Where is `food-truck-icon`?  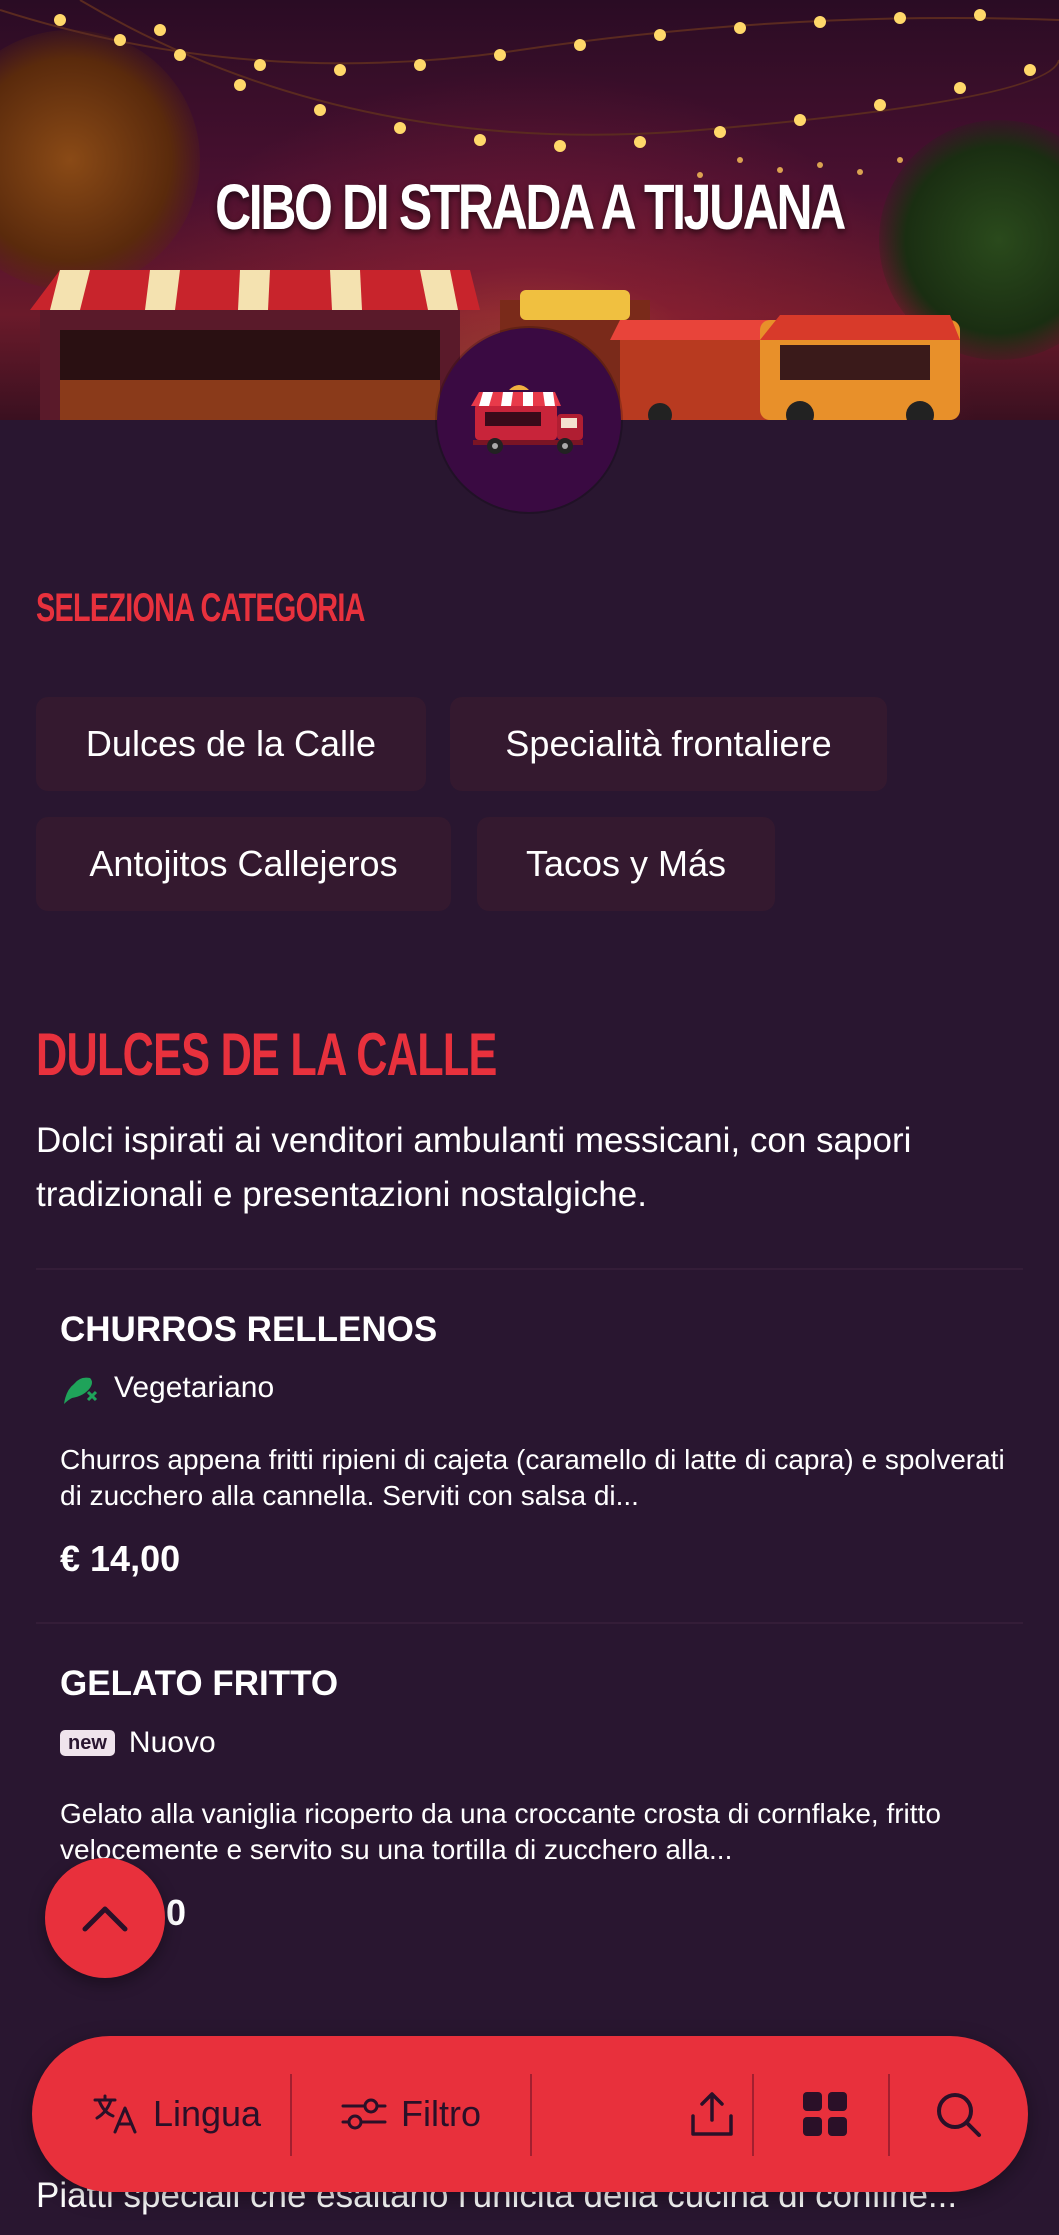
food-truck-icon is located at coordinates (527, 419).